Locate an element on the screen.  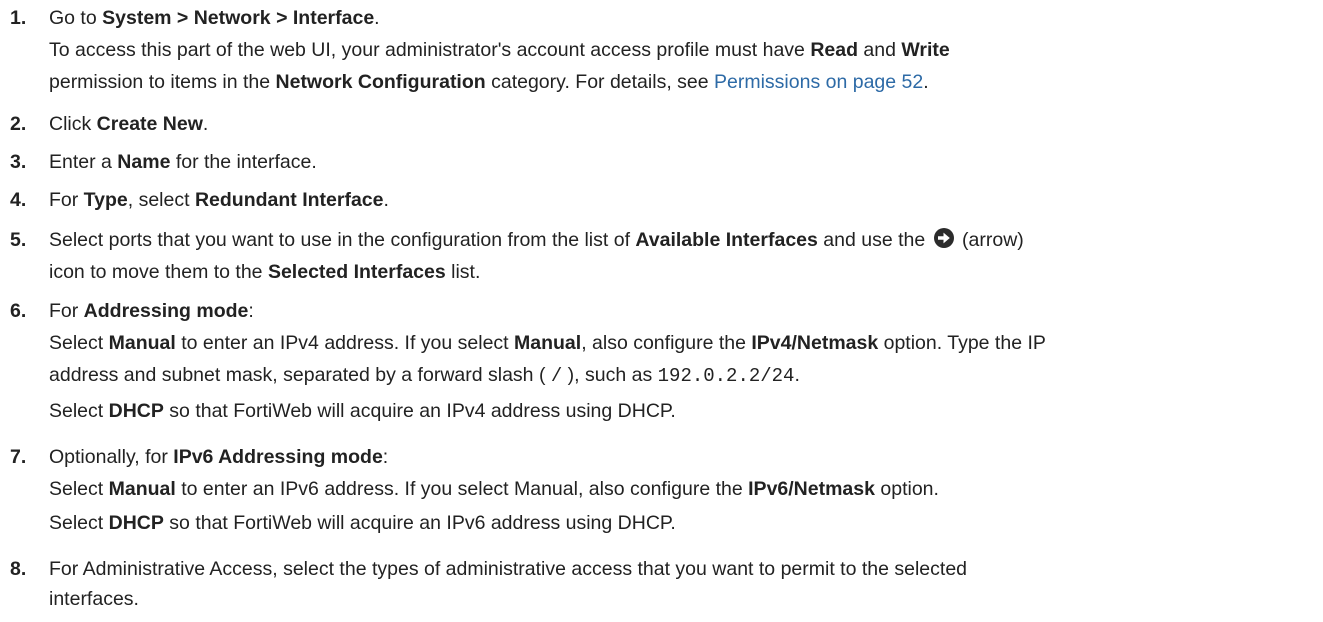
step-text: option. Type the IP is located at coordinates (962, 343).